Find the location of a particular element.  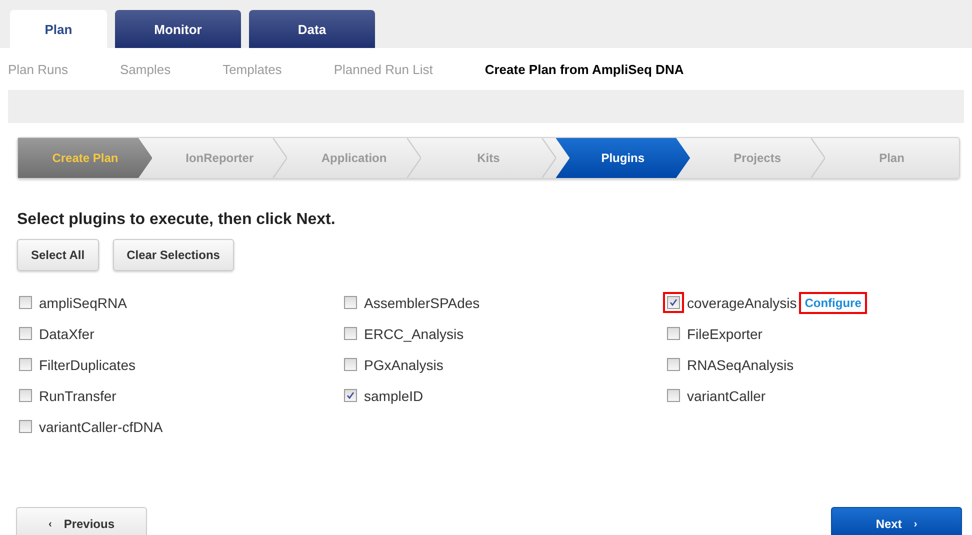

nav-tab: Plan is located at coordinates (58, 29).